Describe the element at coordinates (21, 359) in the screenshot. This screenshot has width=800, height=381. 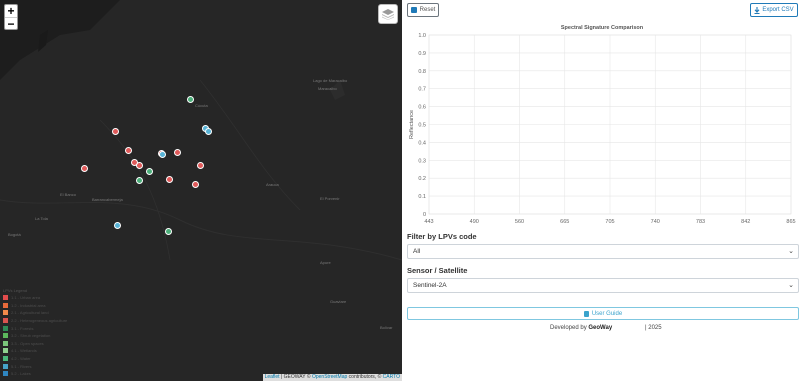
I see `legend-label: 4.2 - Water` at that location.